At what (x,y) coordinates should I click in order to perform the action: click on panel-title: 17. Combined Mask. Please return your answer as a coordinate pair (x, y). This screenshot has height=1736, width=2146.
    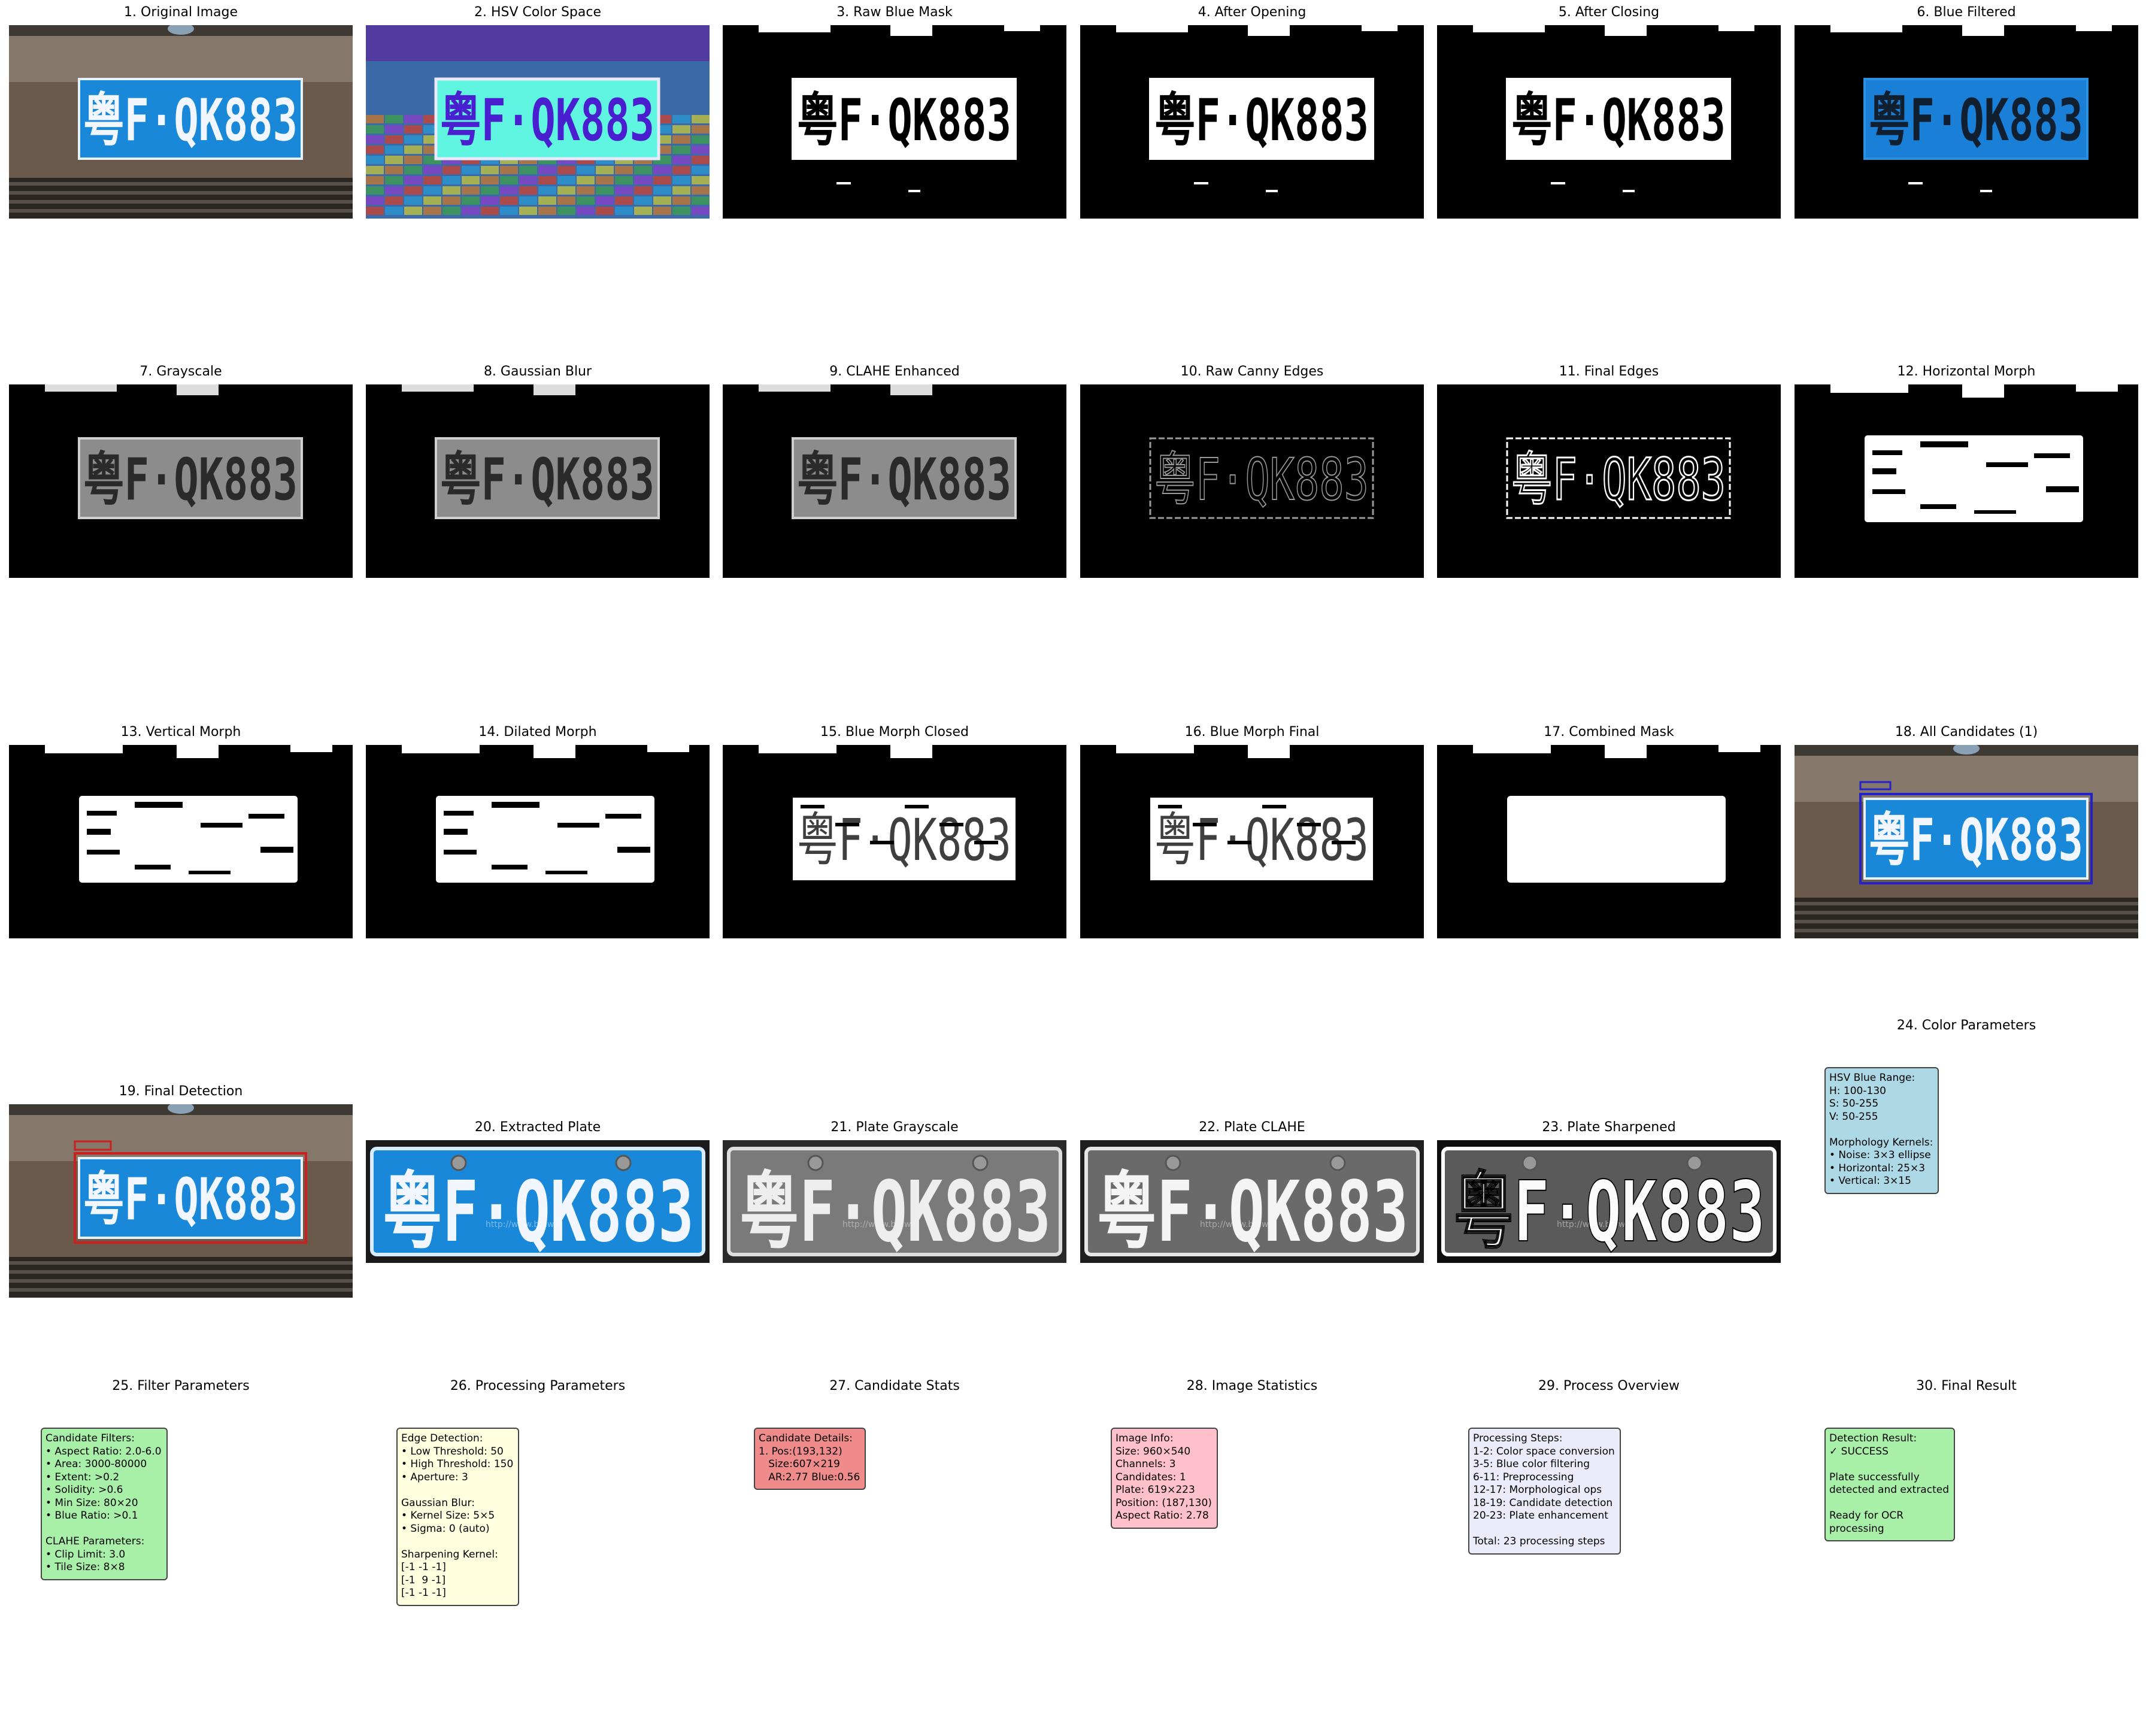
    Looking at the image, I should click on (1609, 732).